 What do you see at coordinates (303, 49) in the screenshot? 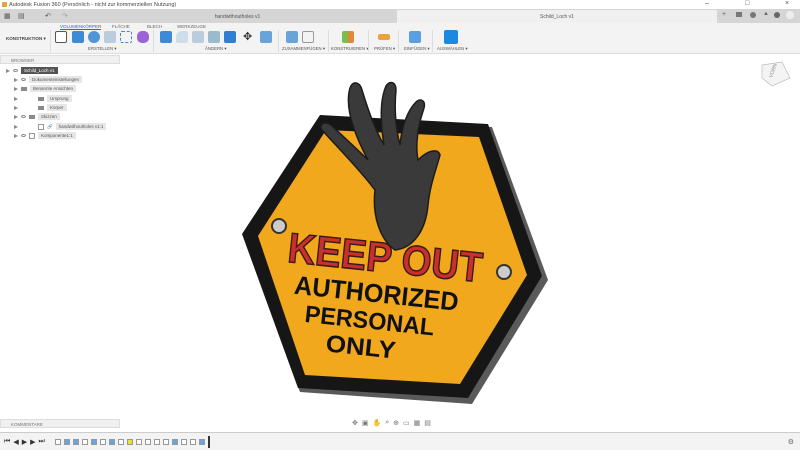
I see `group-zusammenfuegen: ZUSAMMENFÜGEN ▾` at bounding box center [303, 49].